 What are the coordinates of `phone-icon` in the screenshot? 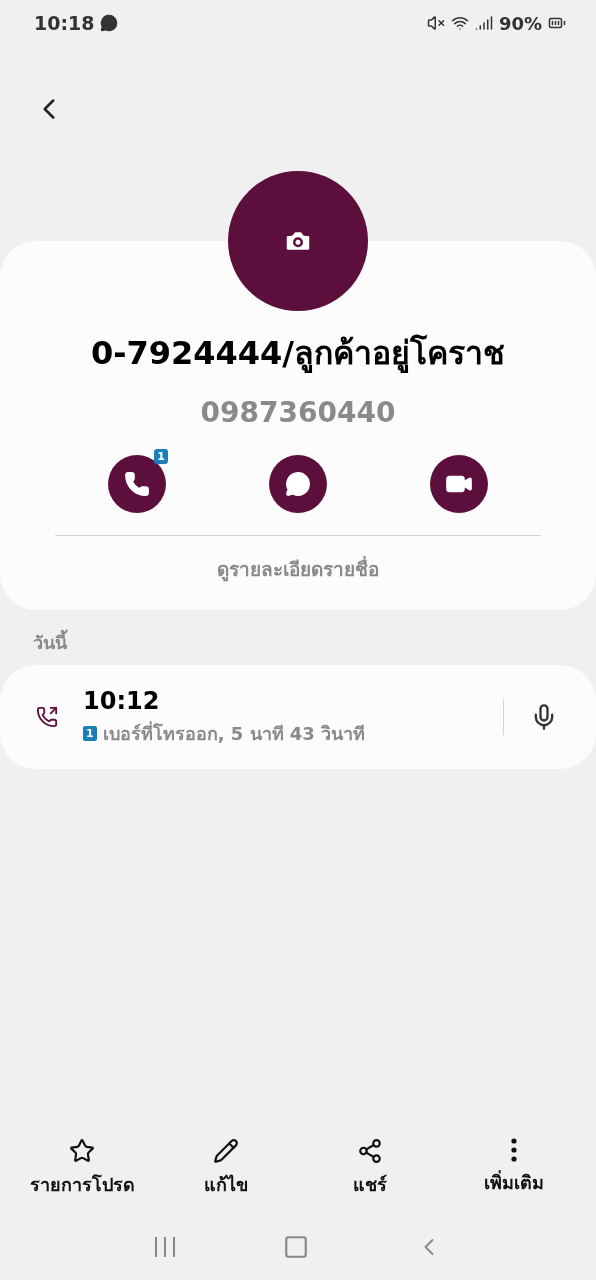 It's located at (137, 484).